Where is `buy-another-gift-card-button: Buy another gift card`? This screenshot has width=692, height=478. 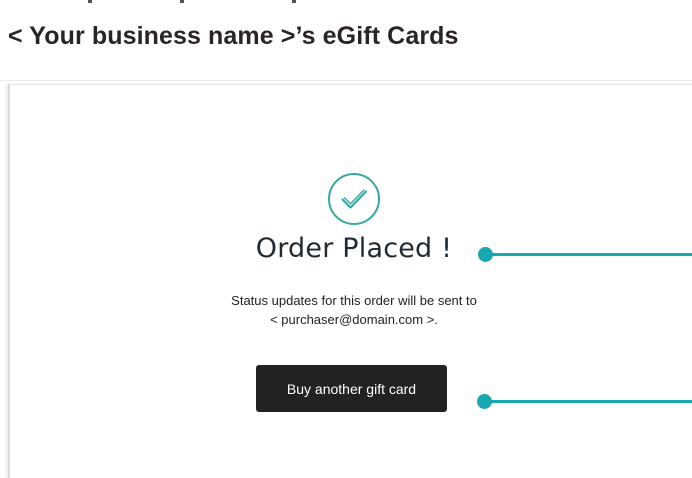 buy-another-gift-card-button: Buy another gift card is located at coordinates (351, 388).